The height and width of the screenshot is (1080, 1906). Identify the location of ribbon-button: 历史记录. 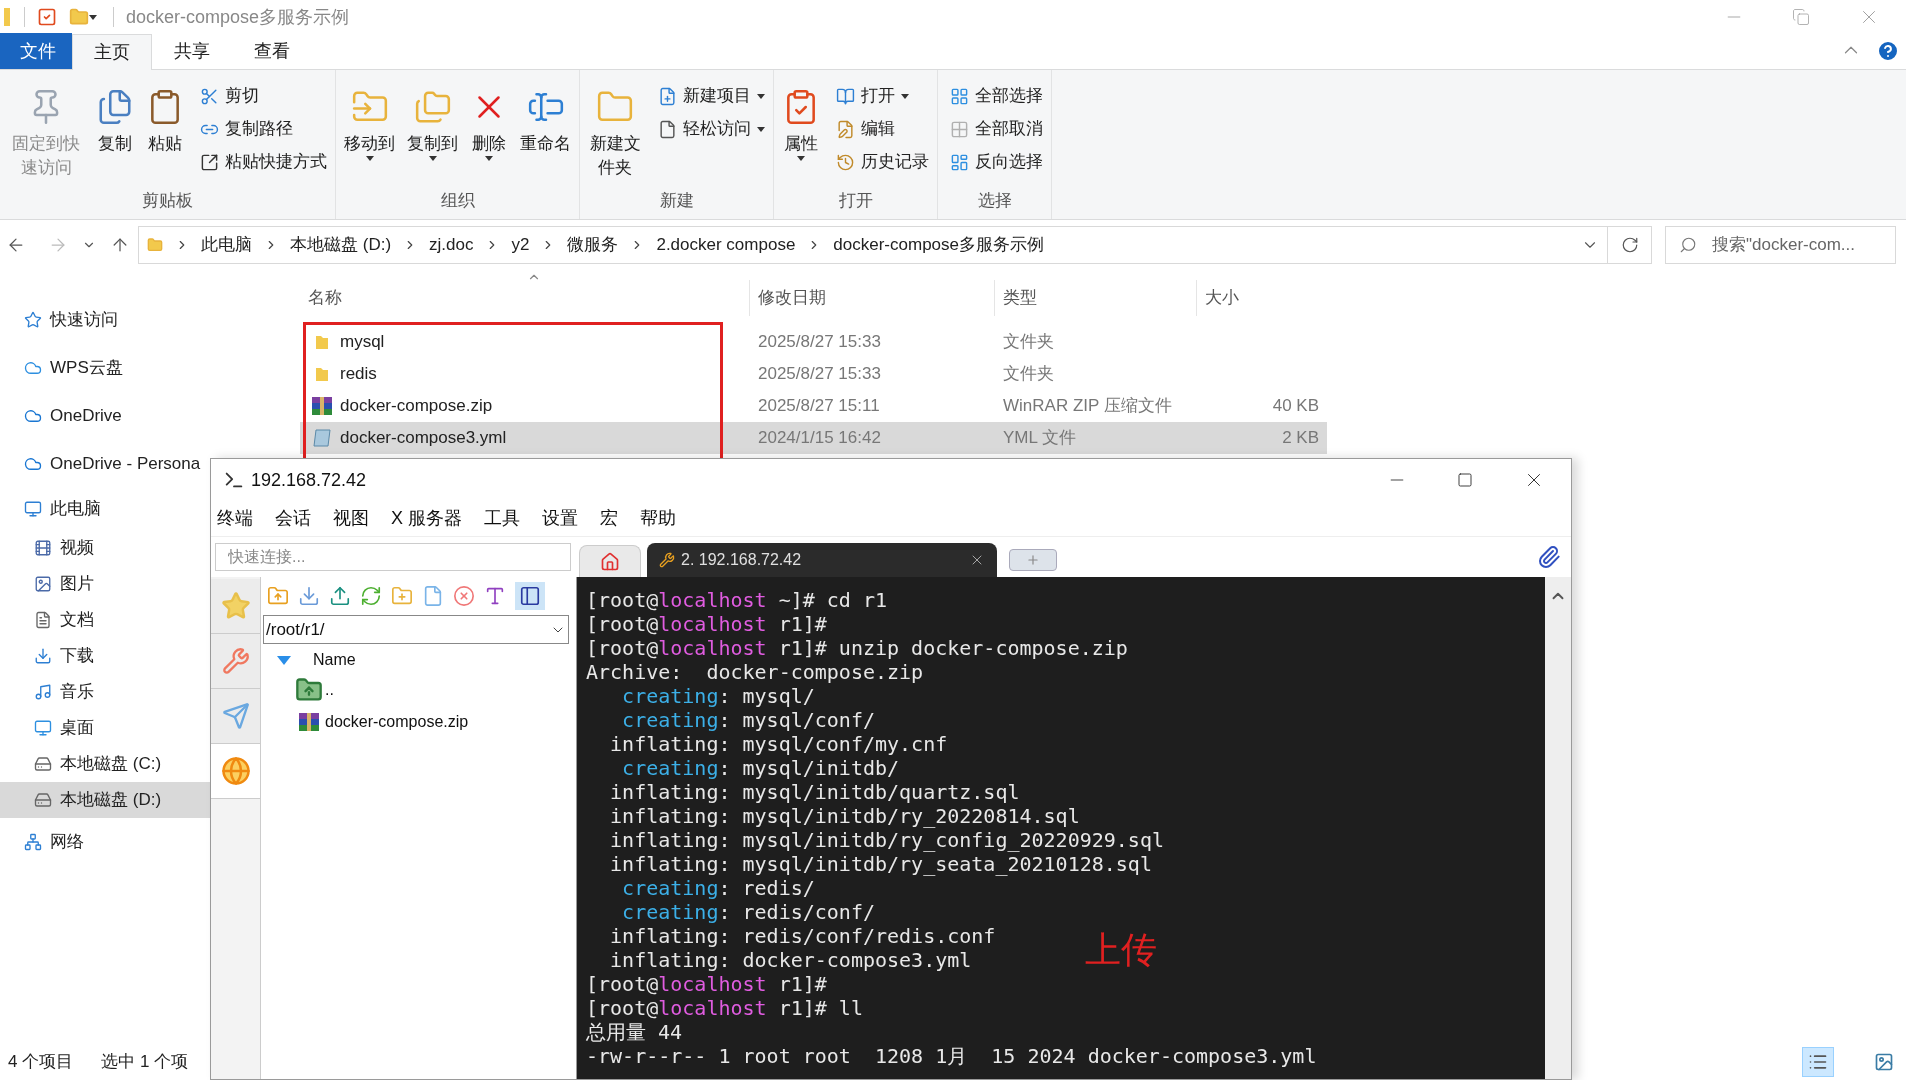
(882, 162).